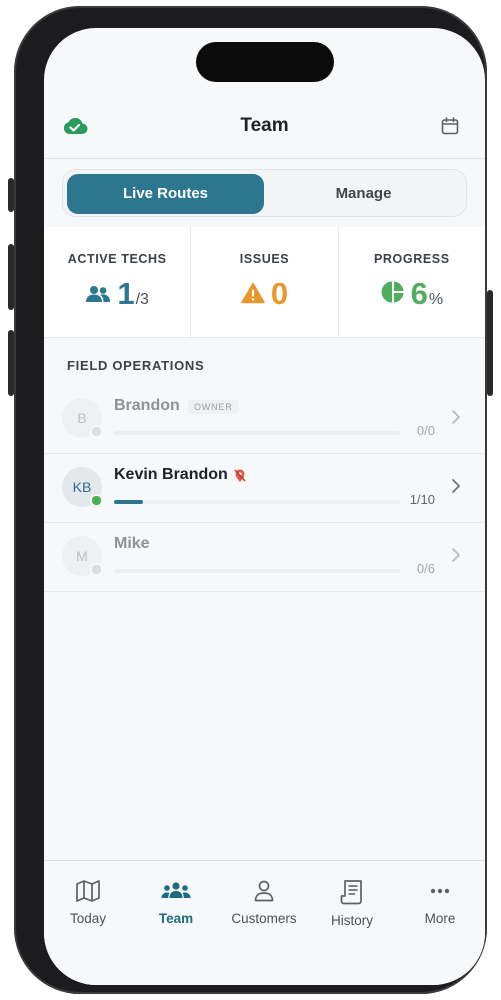 Image resolution: width=501 pixels, height=1000 pixels. Describe the element at coordinates (136, 365) in the screenshot. I see `section-title: FIELD OPERATIONS` at that location.